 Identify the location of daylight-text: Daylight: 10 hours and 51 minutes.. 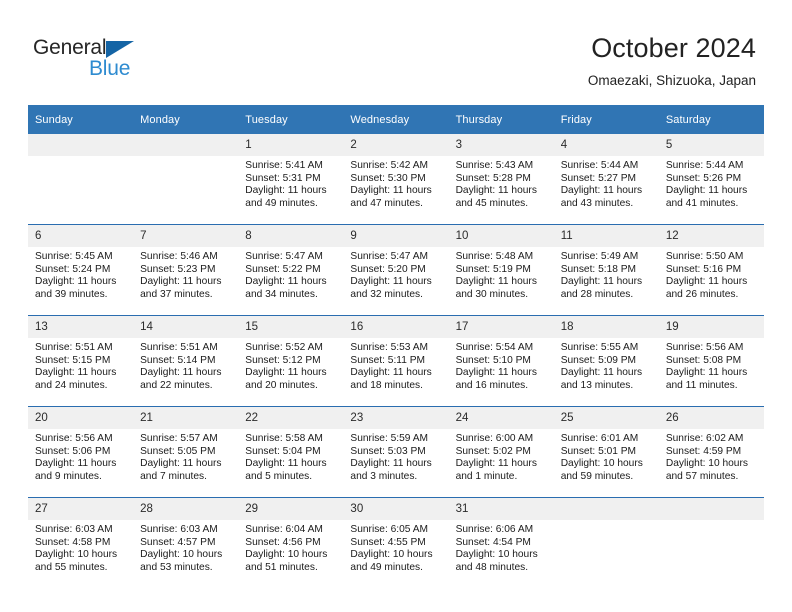
(286, 561).